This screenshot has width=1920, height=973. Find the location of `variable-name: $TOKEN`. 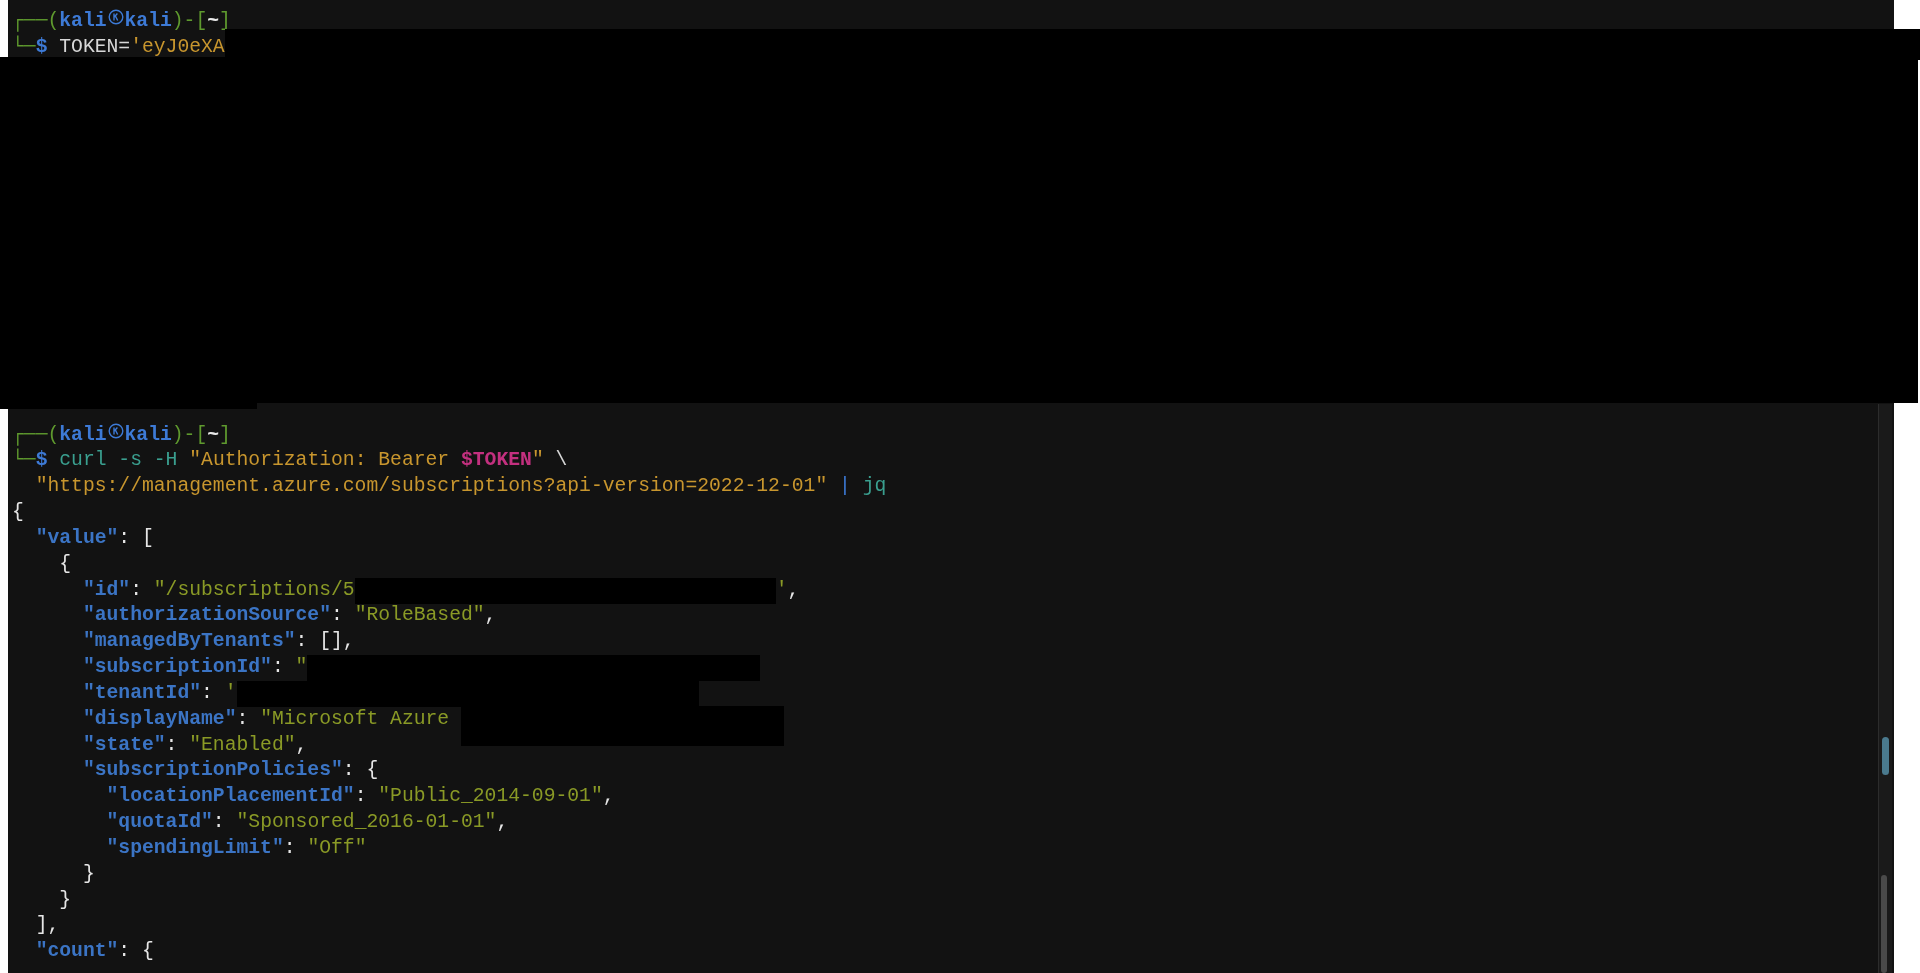

variable-name: $TOKEN is located at coordinates (496, 461).